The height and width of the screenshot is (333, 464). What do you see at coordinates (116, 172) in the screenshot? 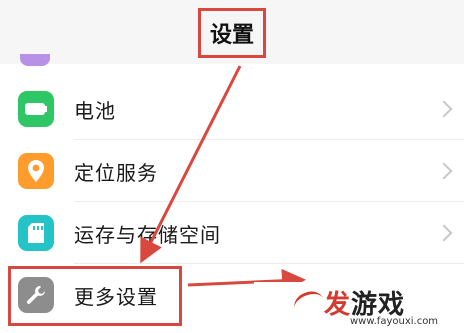
I see `settings-item-label: 定位服务` at bounding box center [116, 172].